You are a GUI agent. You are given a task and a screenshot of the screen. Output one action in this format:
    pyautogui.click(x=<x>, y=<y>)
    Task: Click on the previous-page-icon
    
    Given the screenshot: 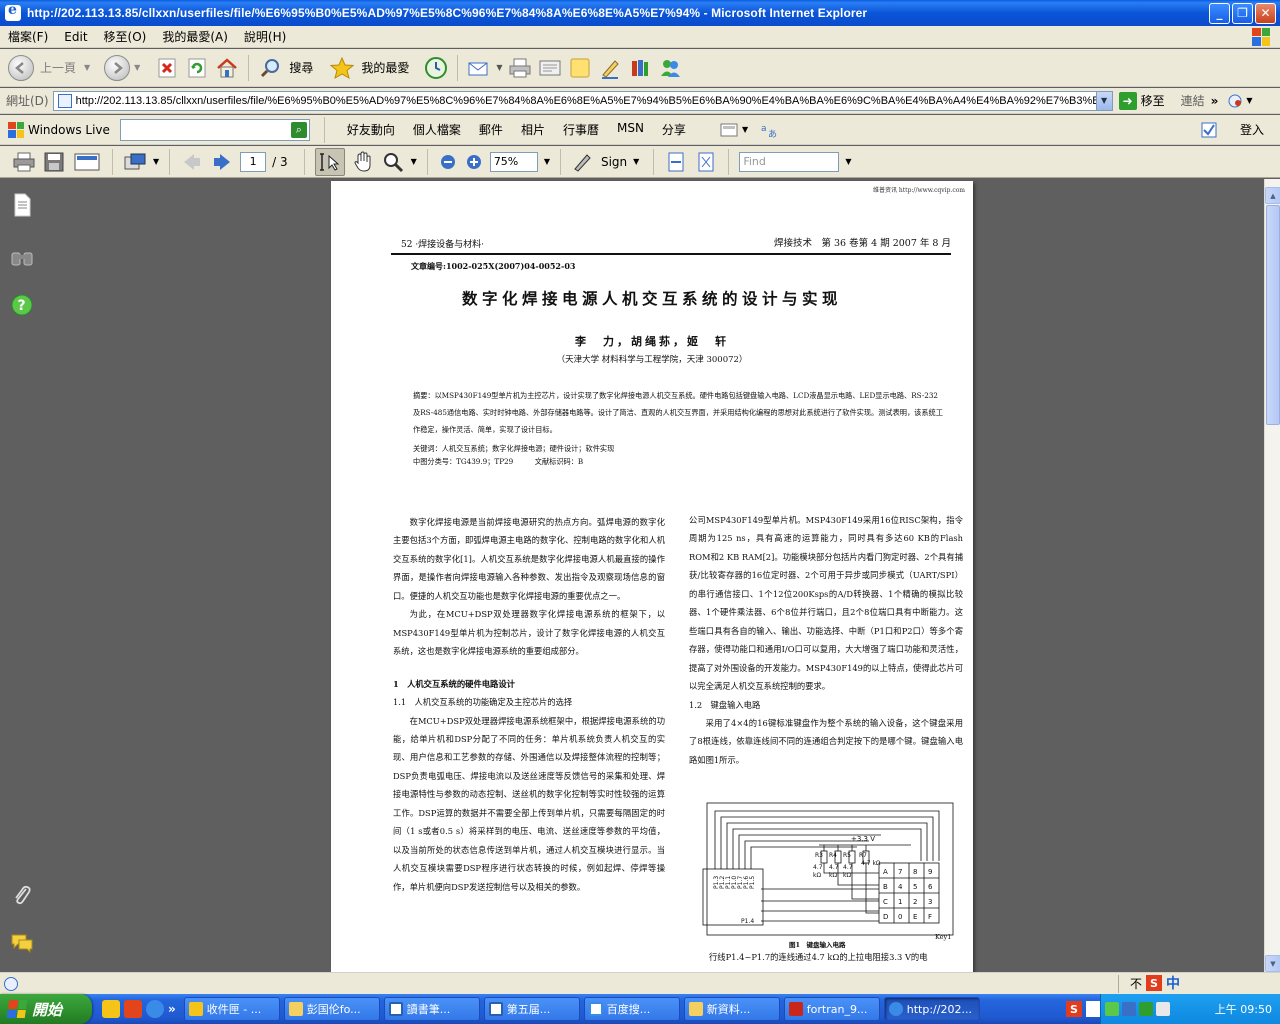 What is the action you would take?
    pyautogui.click(x=192, y=162)
    